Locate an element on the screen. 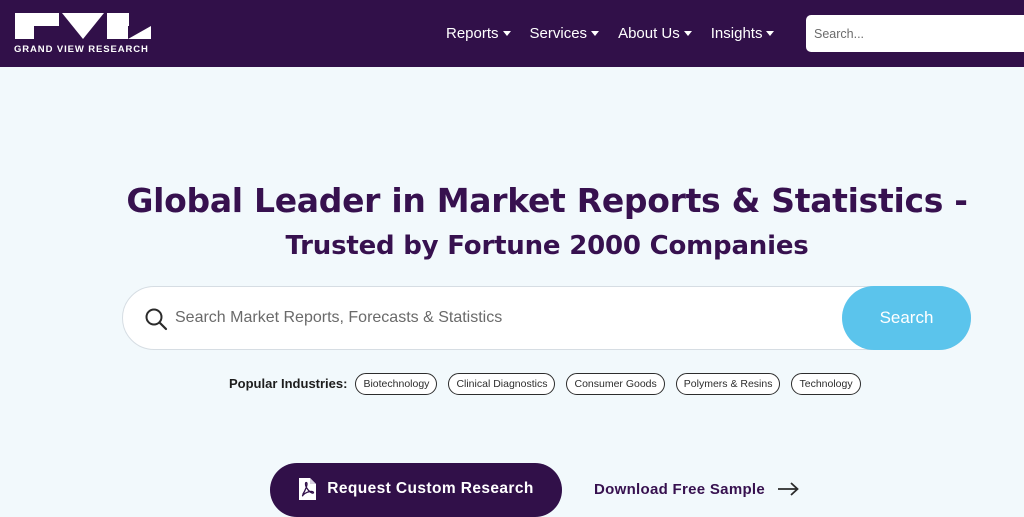  industry-chip-consumer-goods: Consumer Goods is located at coordinates (615, 383).